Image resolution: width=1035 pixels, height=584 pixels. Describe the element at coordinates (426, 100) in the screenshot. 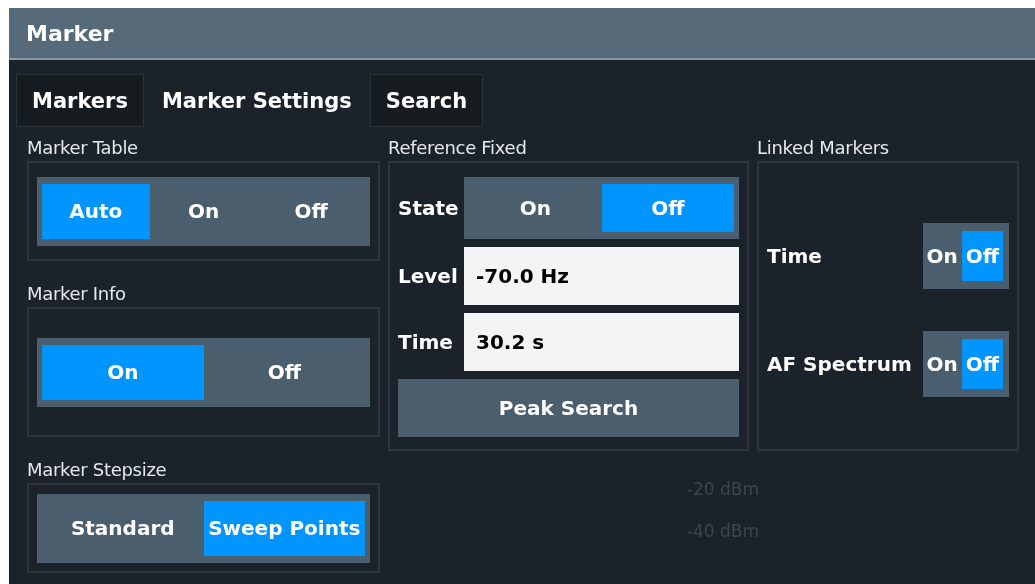

I see `tab: Search` at that location.